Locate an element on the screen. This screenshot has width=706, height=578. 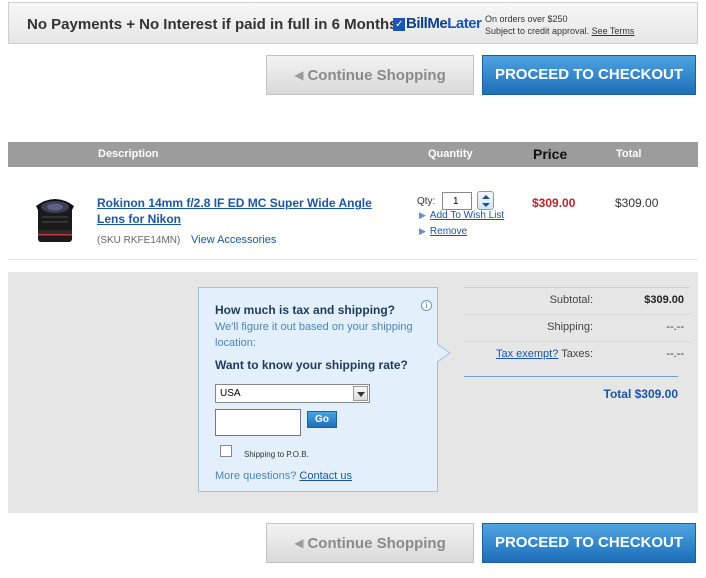
shipping-rate-question: Want to know your shipping rate? is located at coordinates (311, 365).